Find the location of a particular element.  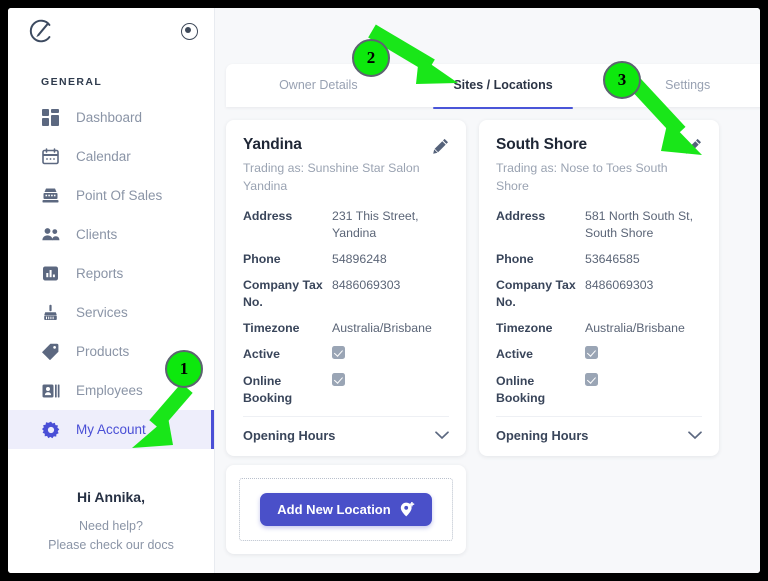

annotation-number: 1 is located at coordinates (184, 369).